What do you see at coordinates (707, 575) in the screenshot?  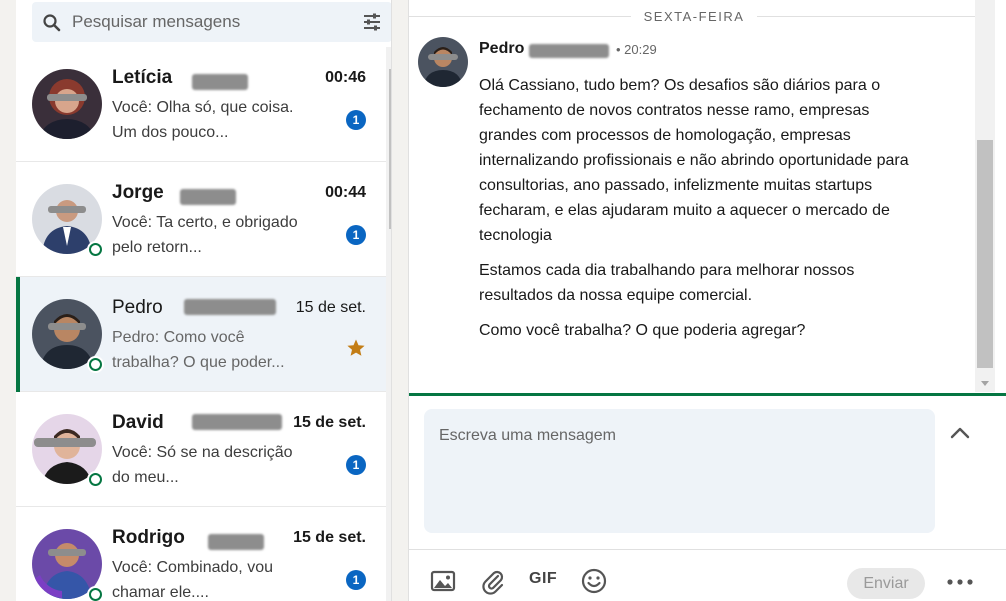 I see `compose-toolbar: GIF Enviar` at bounding box center [707, 575].